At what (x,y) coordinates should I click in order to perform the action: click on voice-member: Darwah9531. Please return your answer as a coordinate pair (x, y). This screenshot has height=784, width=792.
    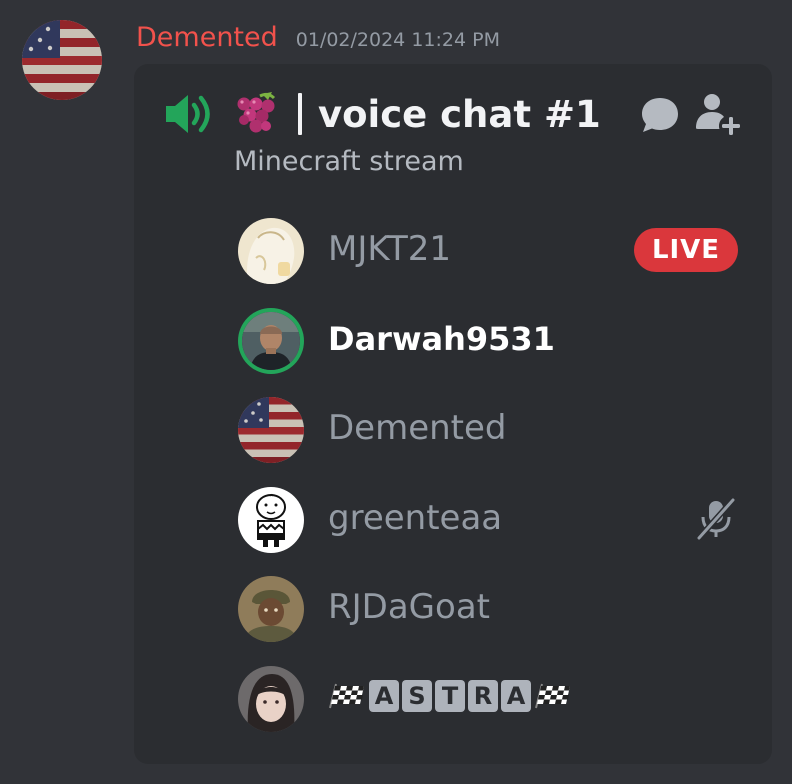
    Looking at the image, I should click on (490, 349).